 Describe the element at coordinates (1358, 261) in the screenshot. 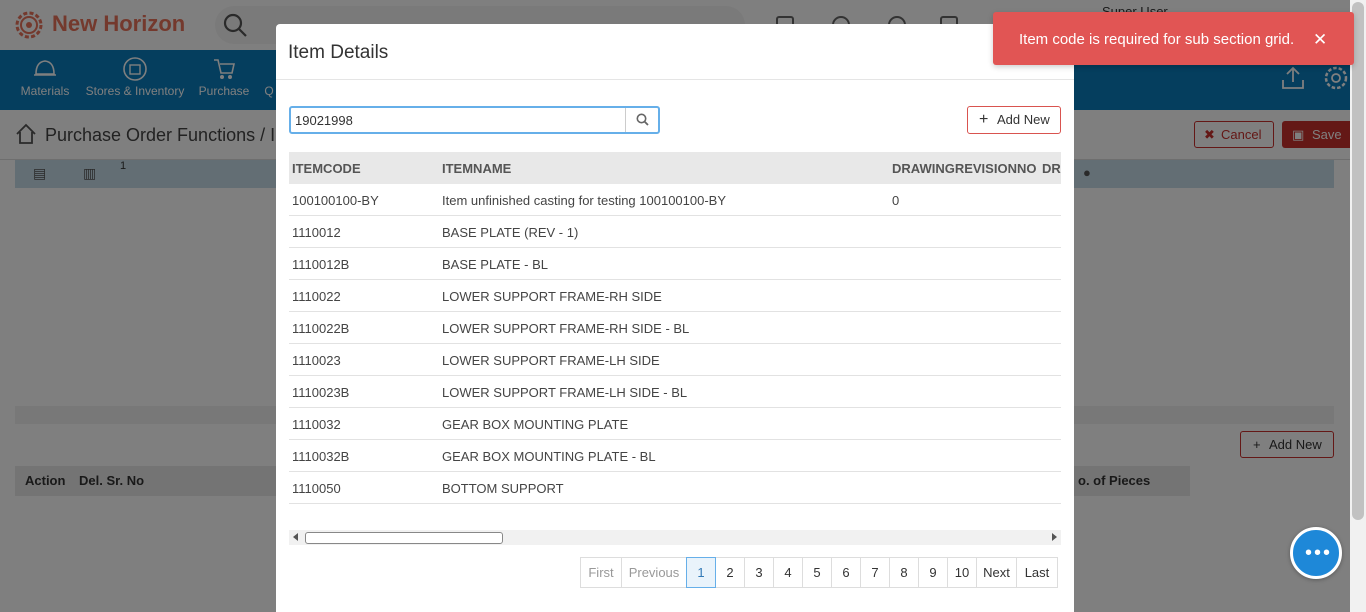

I see `page-scrollbar-thumb` at that location.